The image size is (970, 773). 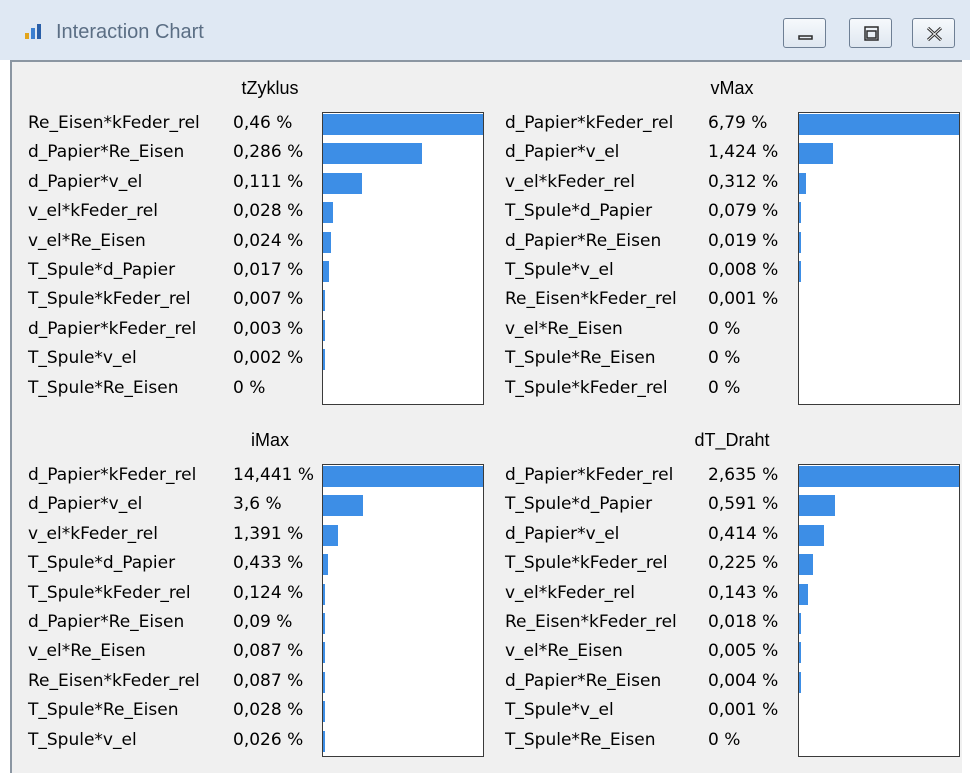 What do you see at coordinates (743, 299) in the screenshot?
I see `interaction-value: 0,001 %` at bounding box center [743, 299].